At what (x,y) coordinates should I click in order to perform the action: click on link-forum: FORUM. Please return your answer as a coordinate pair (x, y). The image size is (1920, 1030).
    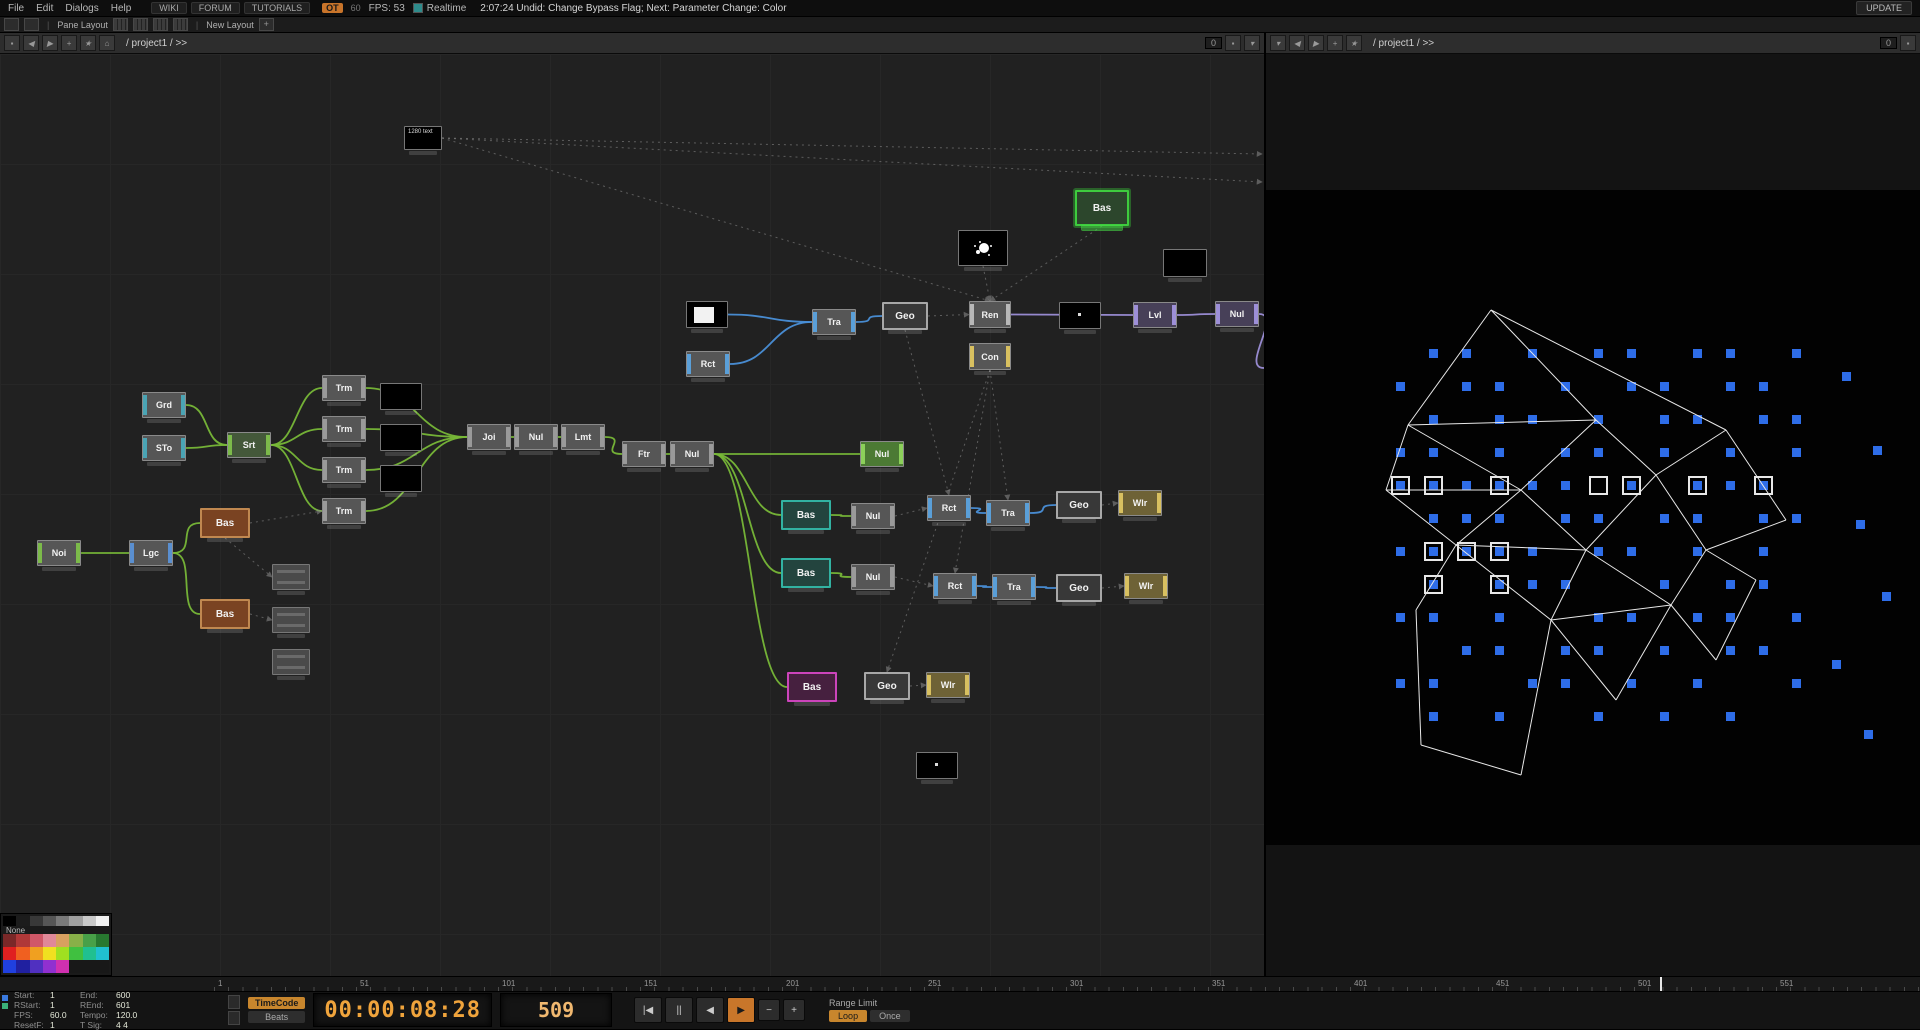
    Looking at the image, I should click on (215, 8).